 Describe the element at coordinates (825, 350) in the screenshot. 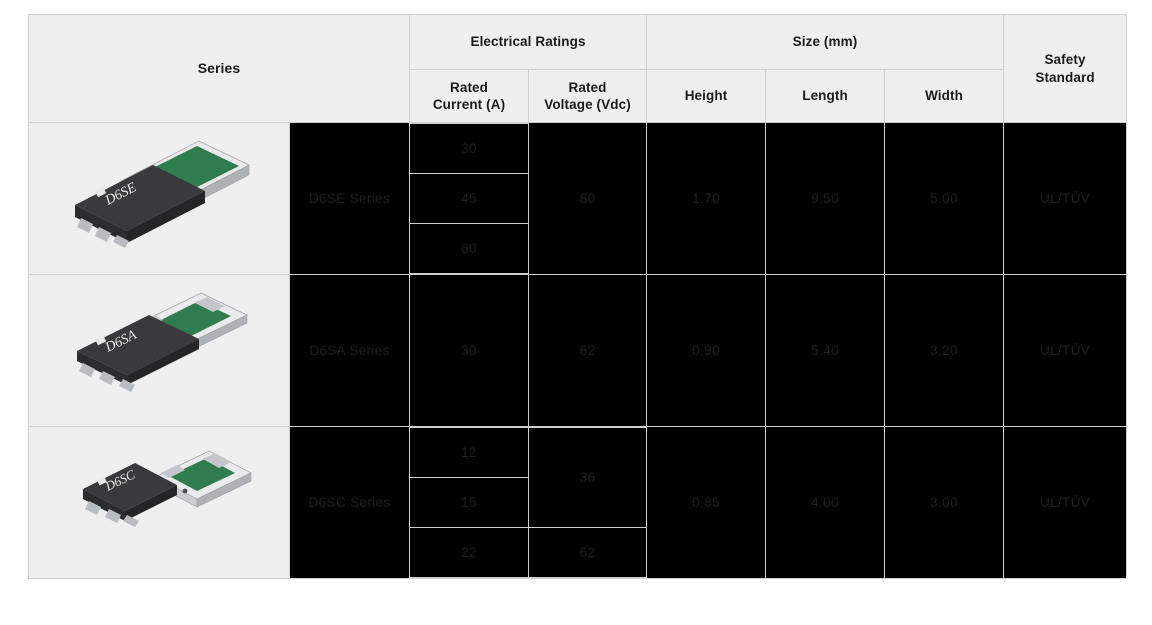

I see `length-cell: 5.40` at that location.